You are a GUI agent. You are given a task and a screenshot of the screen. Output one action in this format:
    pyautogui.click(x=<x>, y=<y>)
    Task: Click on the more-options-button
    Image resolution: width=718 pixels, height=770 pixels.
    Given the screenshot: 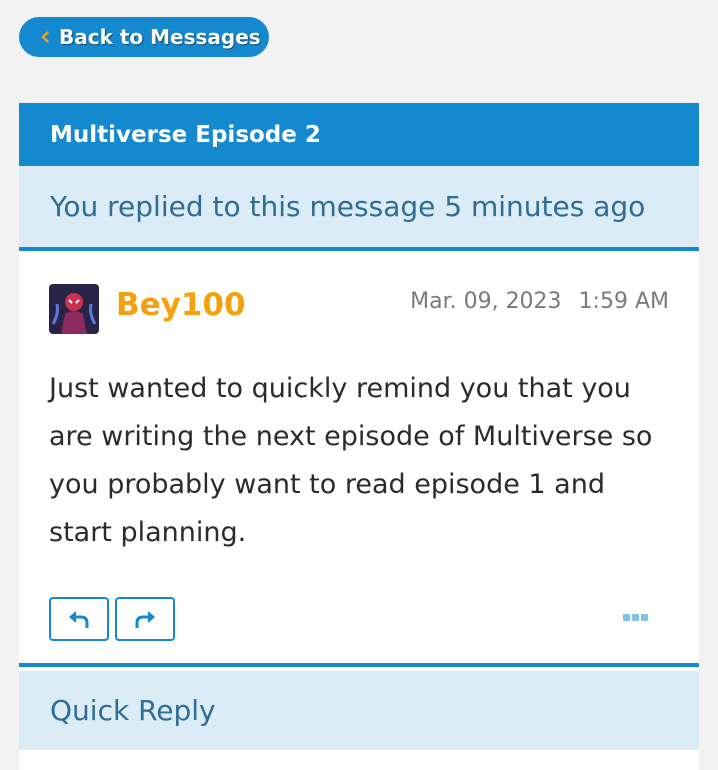 What is the action you would take?
    pyautogui.click(x=637, y=617)
    